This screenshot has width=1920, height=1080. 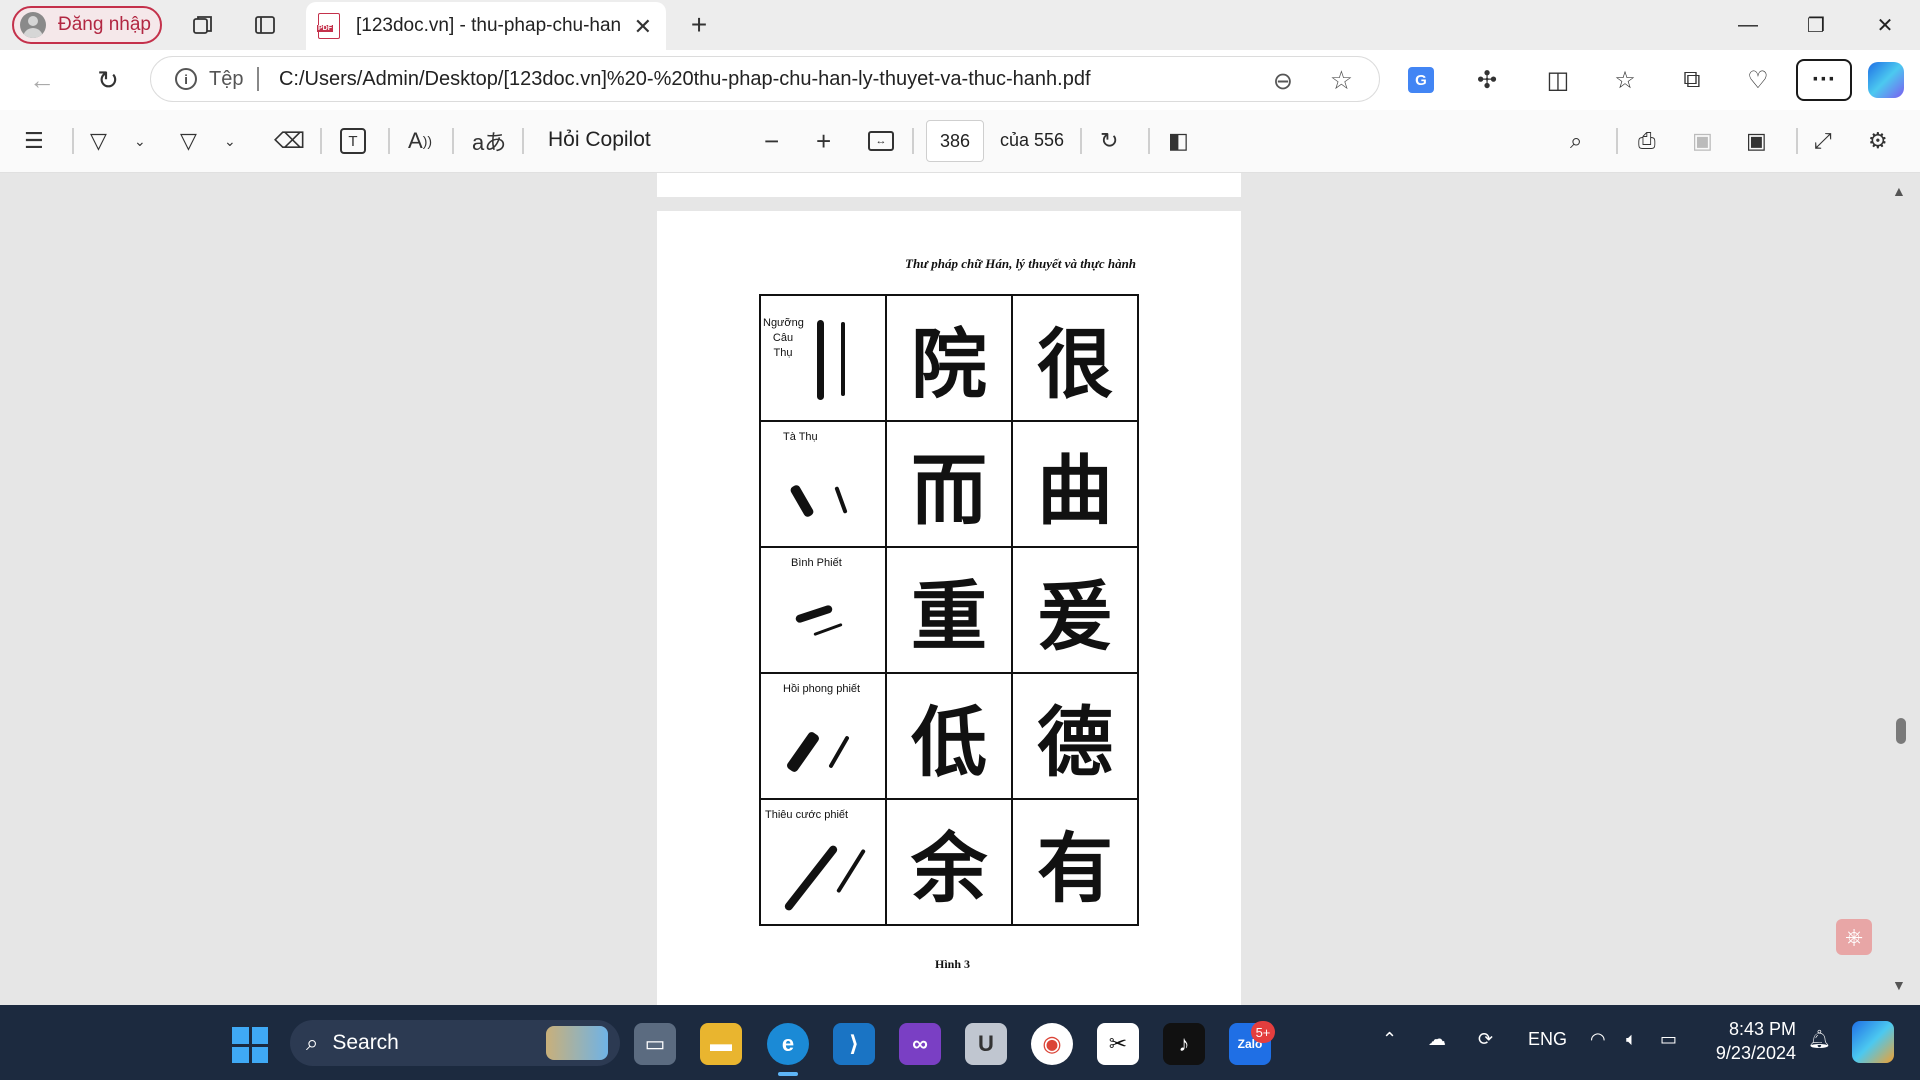 I want to click on browser-essentials-icon: ♡, so click(x=1758, y=80).